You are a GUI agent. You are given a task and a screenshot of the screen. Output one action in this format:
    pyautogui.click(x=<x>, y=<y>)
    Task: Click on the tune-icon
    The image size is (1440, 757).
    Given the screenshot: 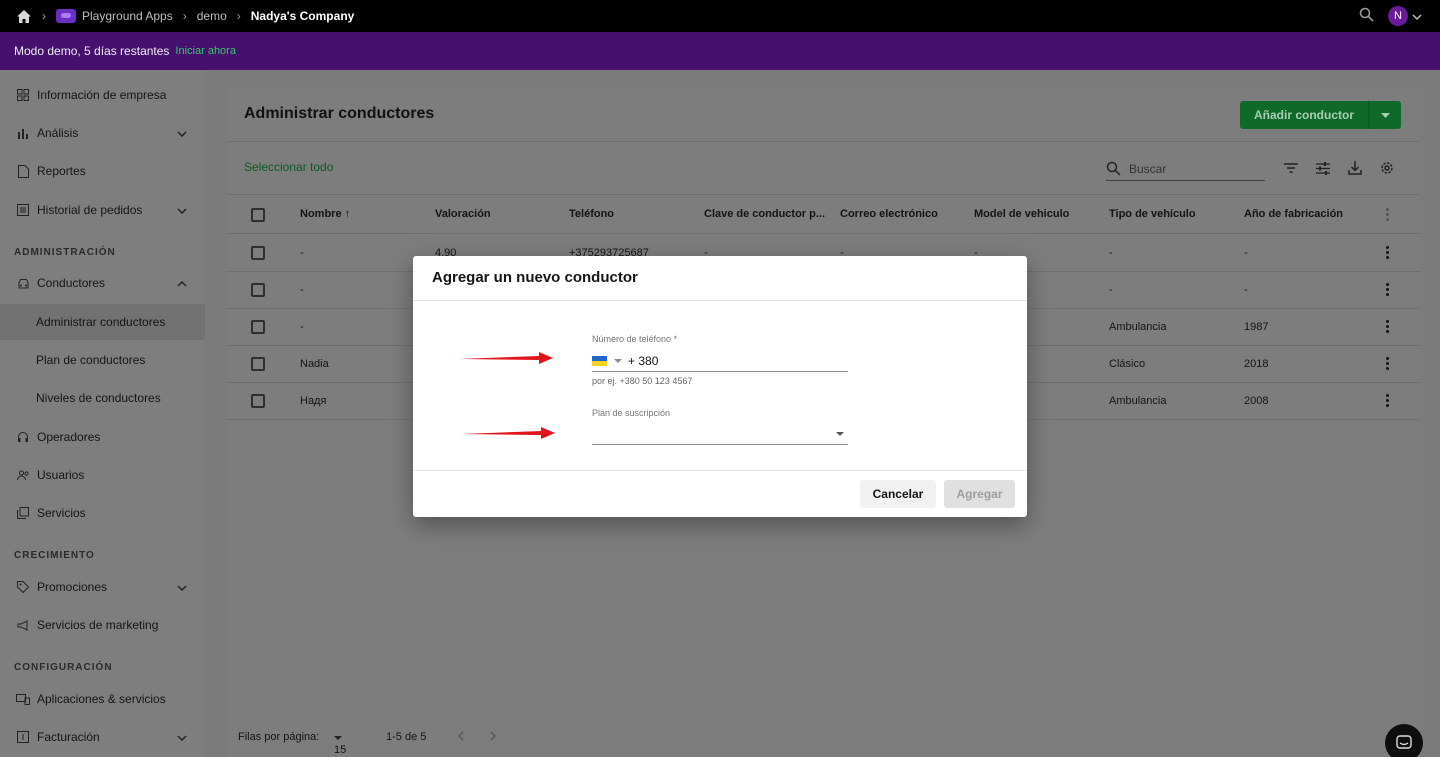 What is the action you would take?
    pyautogui.click(x=1323, y=168)
    